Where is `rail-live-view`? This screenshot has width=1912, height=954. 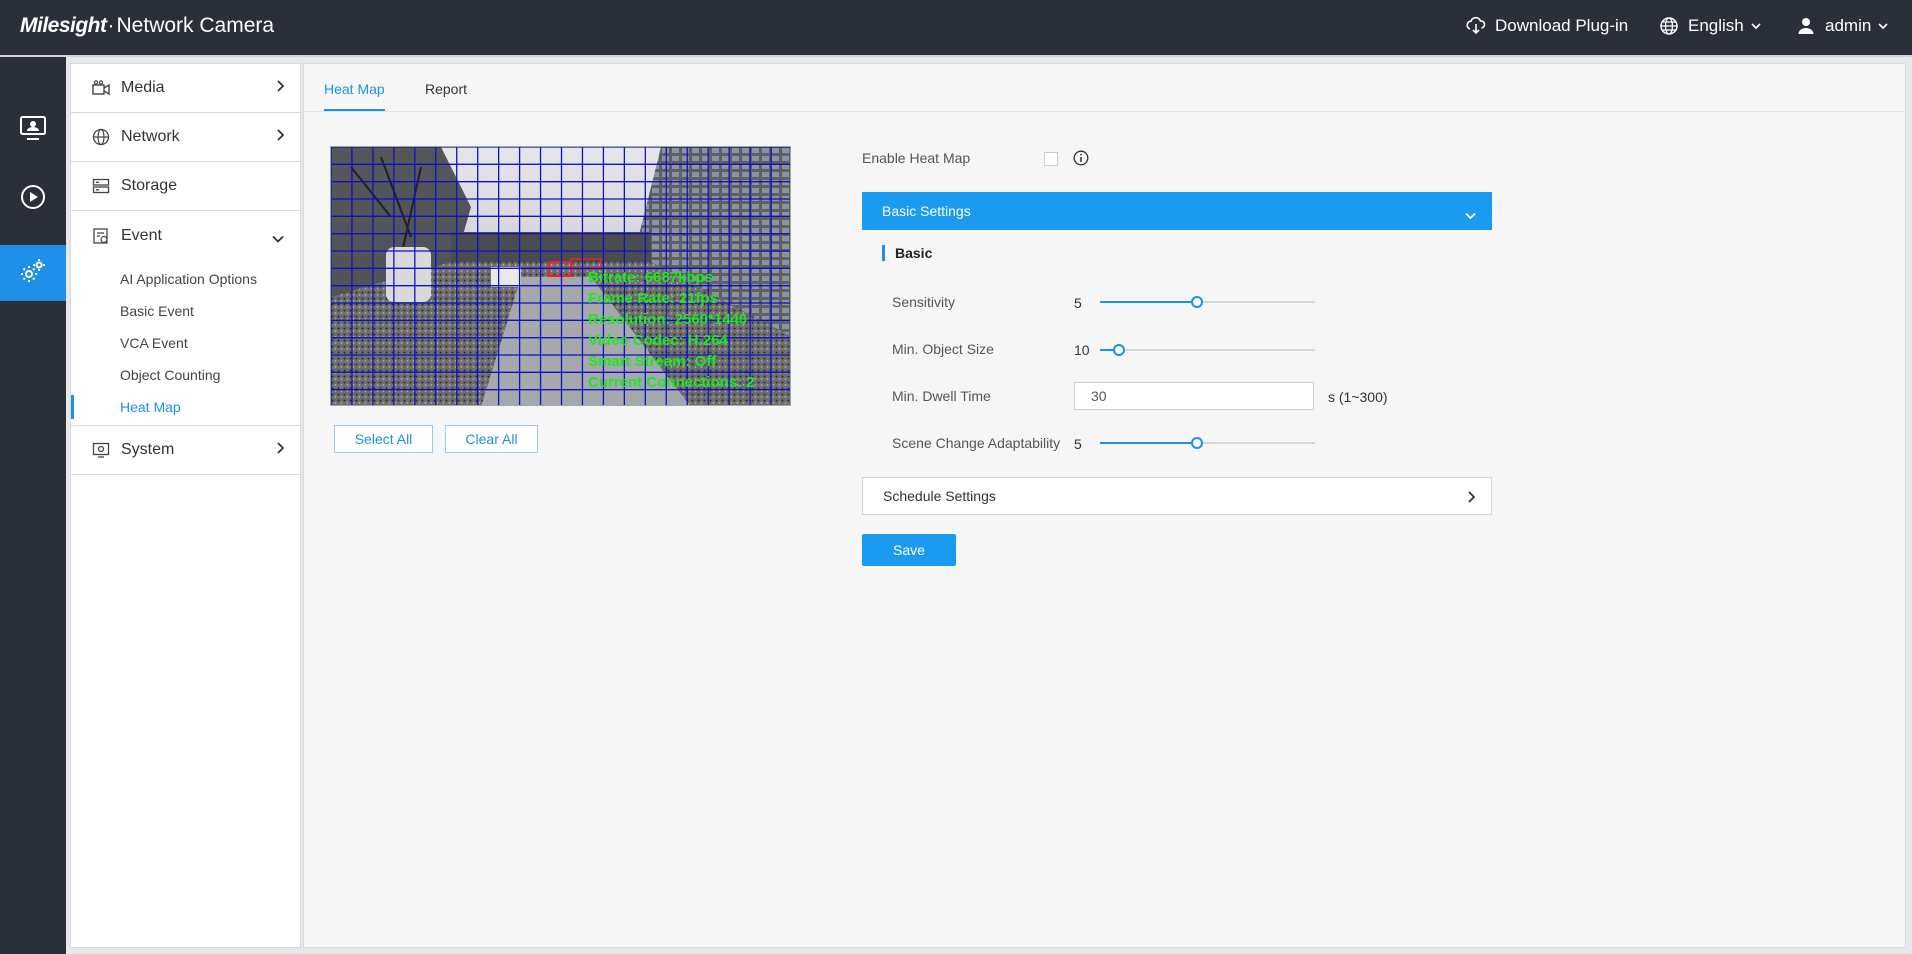 rail-live-view is located at coordinates (33, 130).